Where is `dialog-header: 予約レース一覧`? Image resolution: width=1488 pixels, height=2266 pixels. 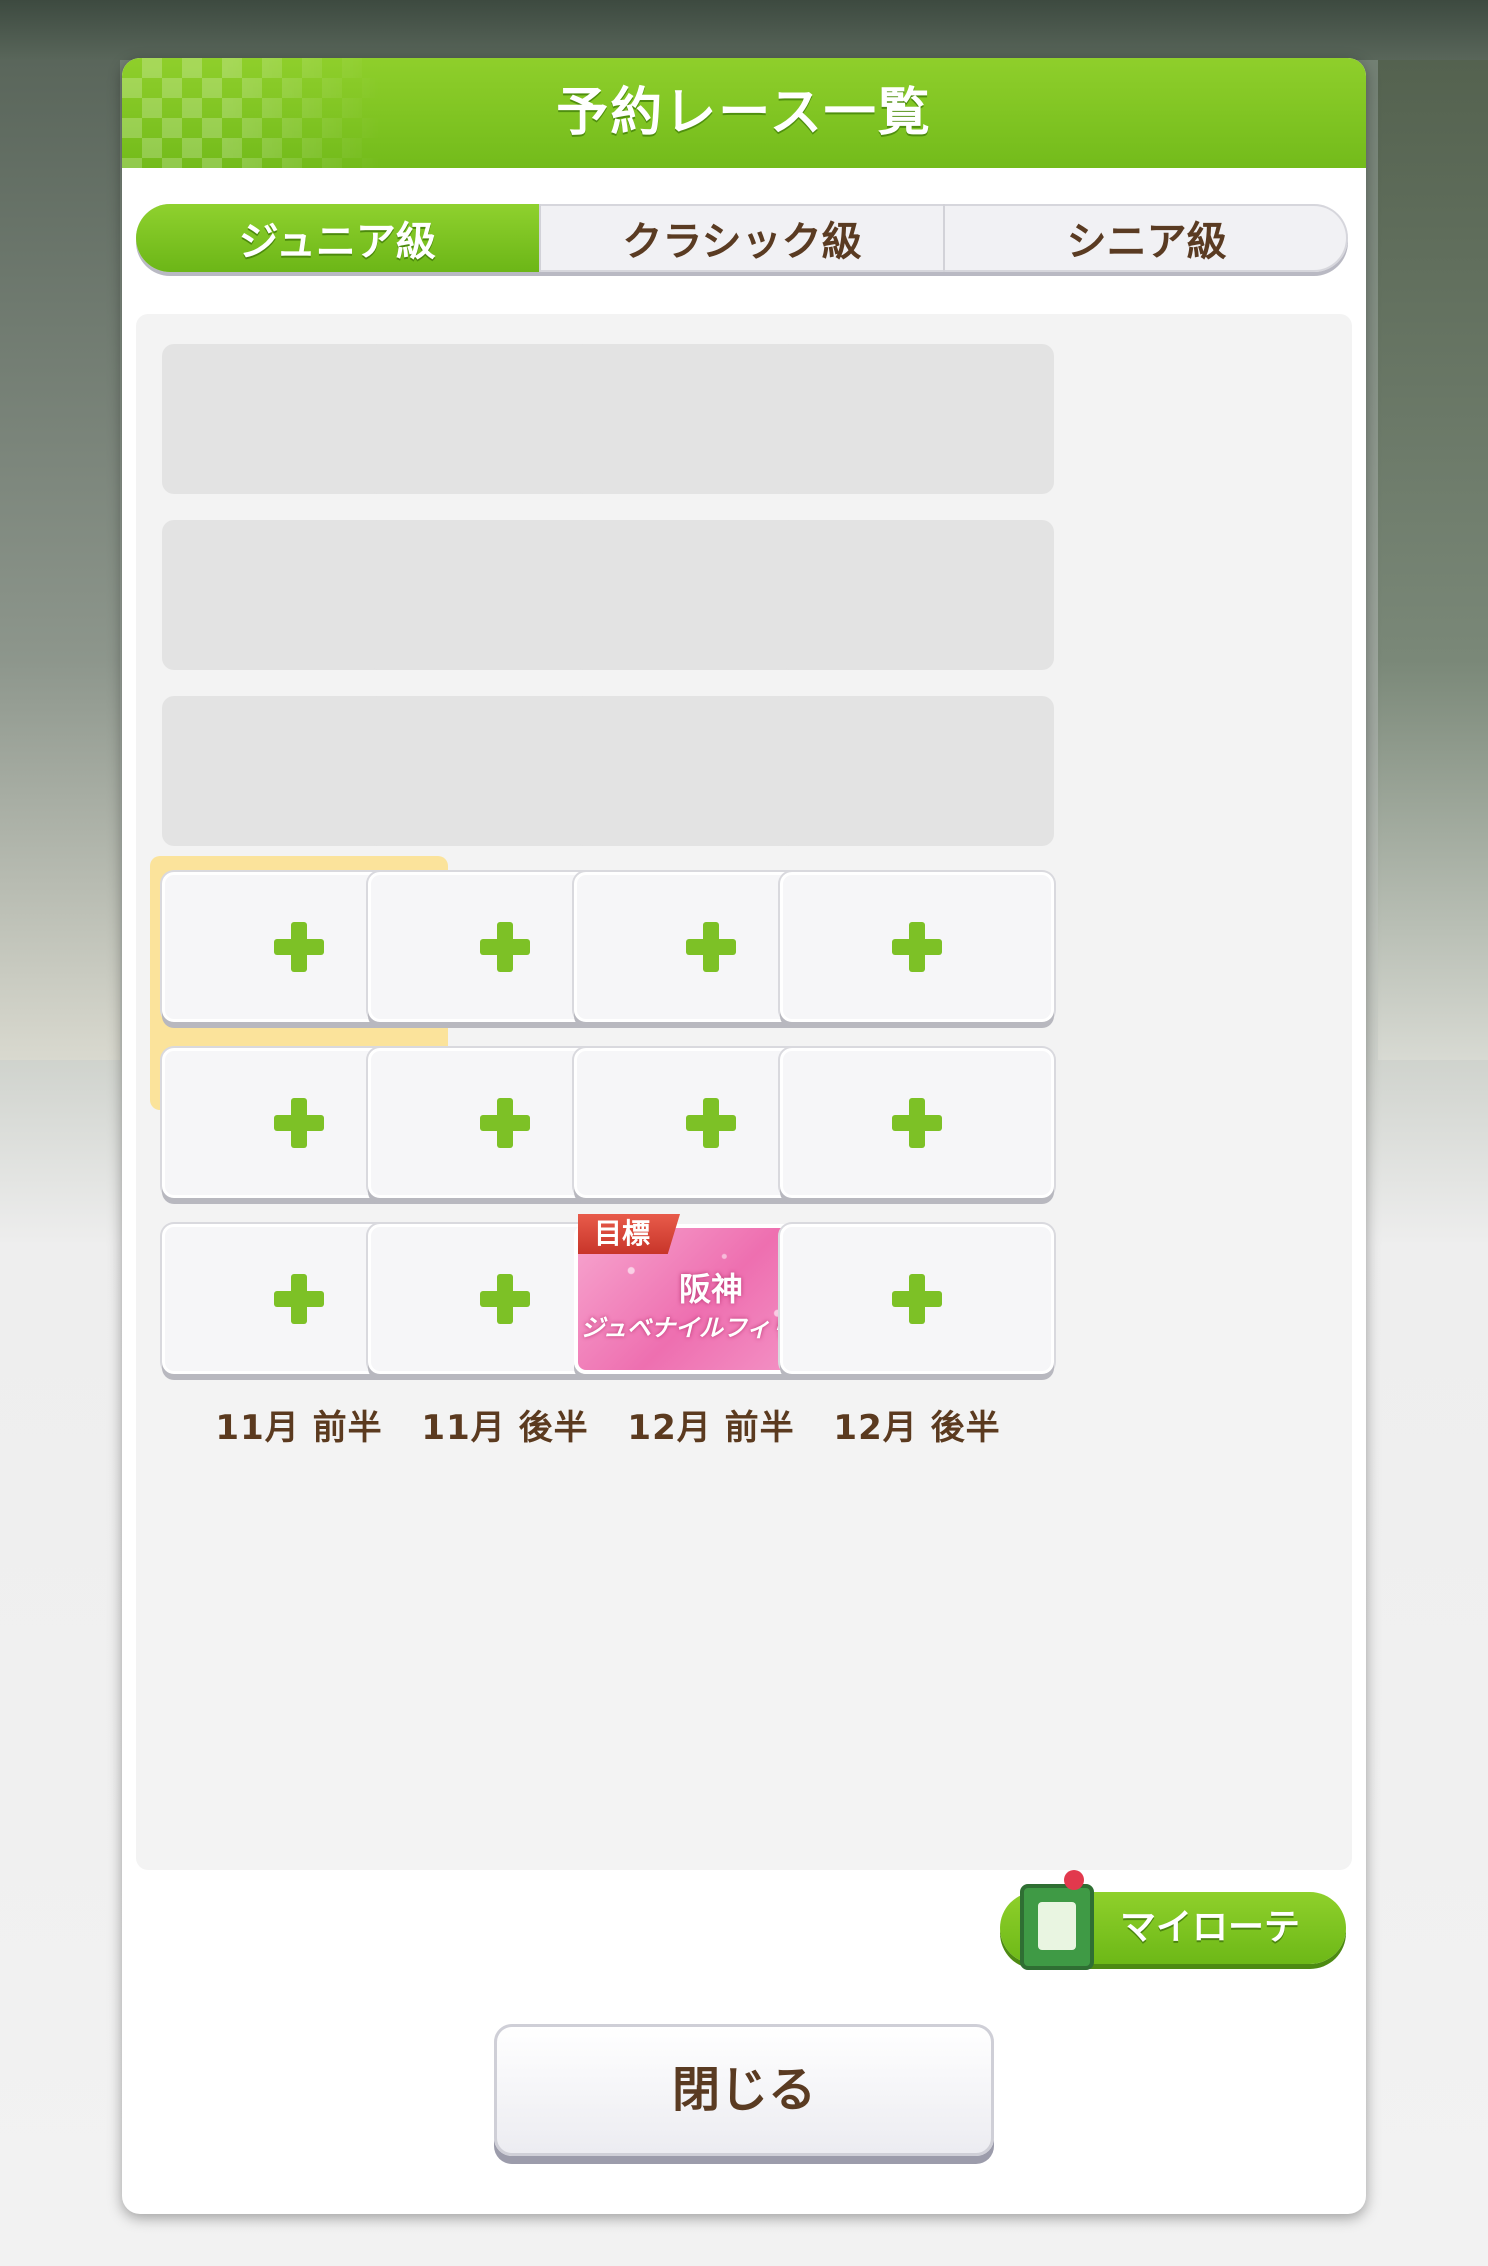
dialog-header: 予約レース一覧 is located at coordinates (744, 113).